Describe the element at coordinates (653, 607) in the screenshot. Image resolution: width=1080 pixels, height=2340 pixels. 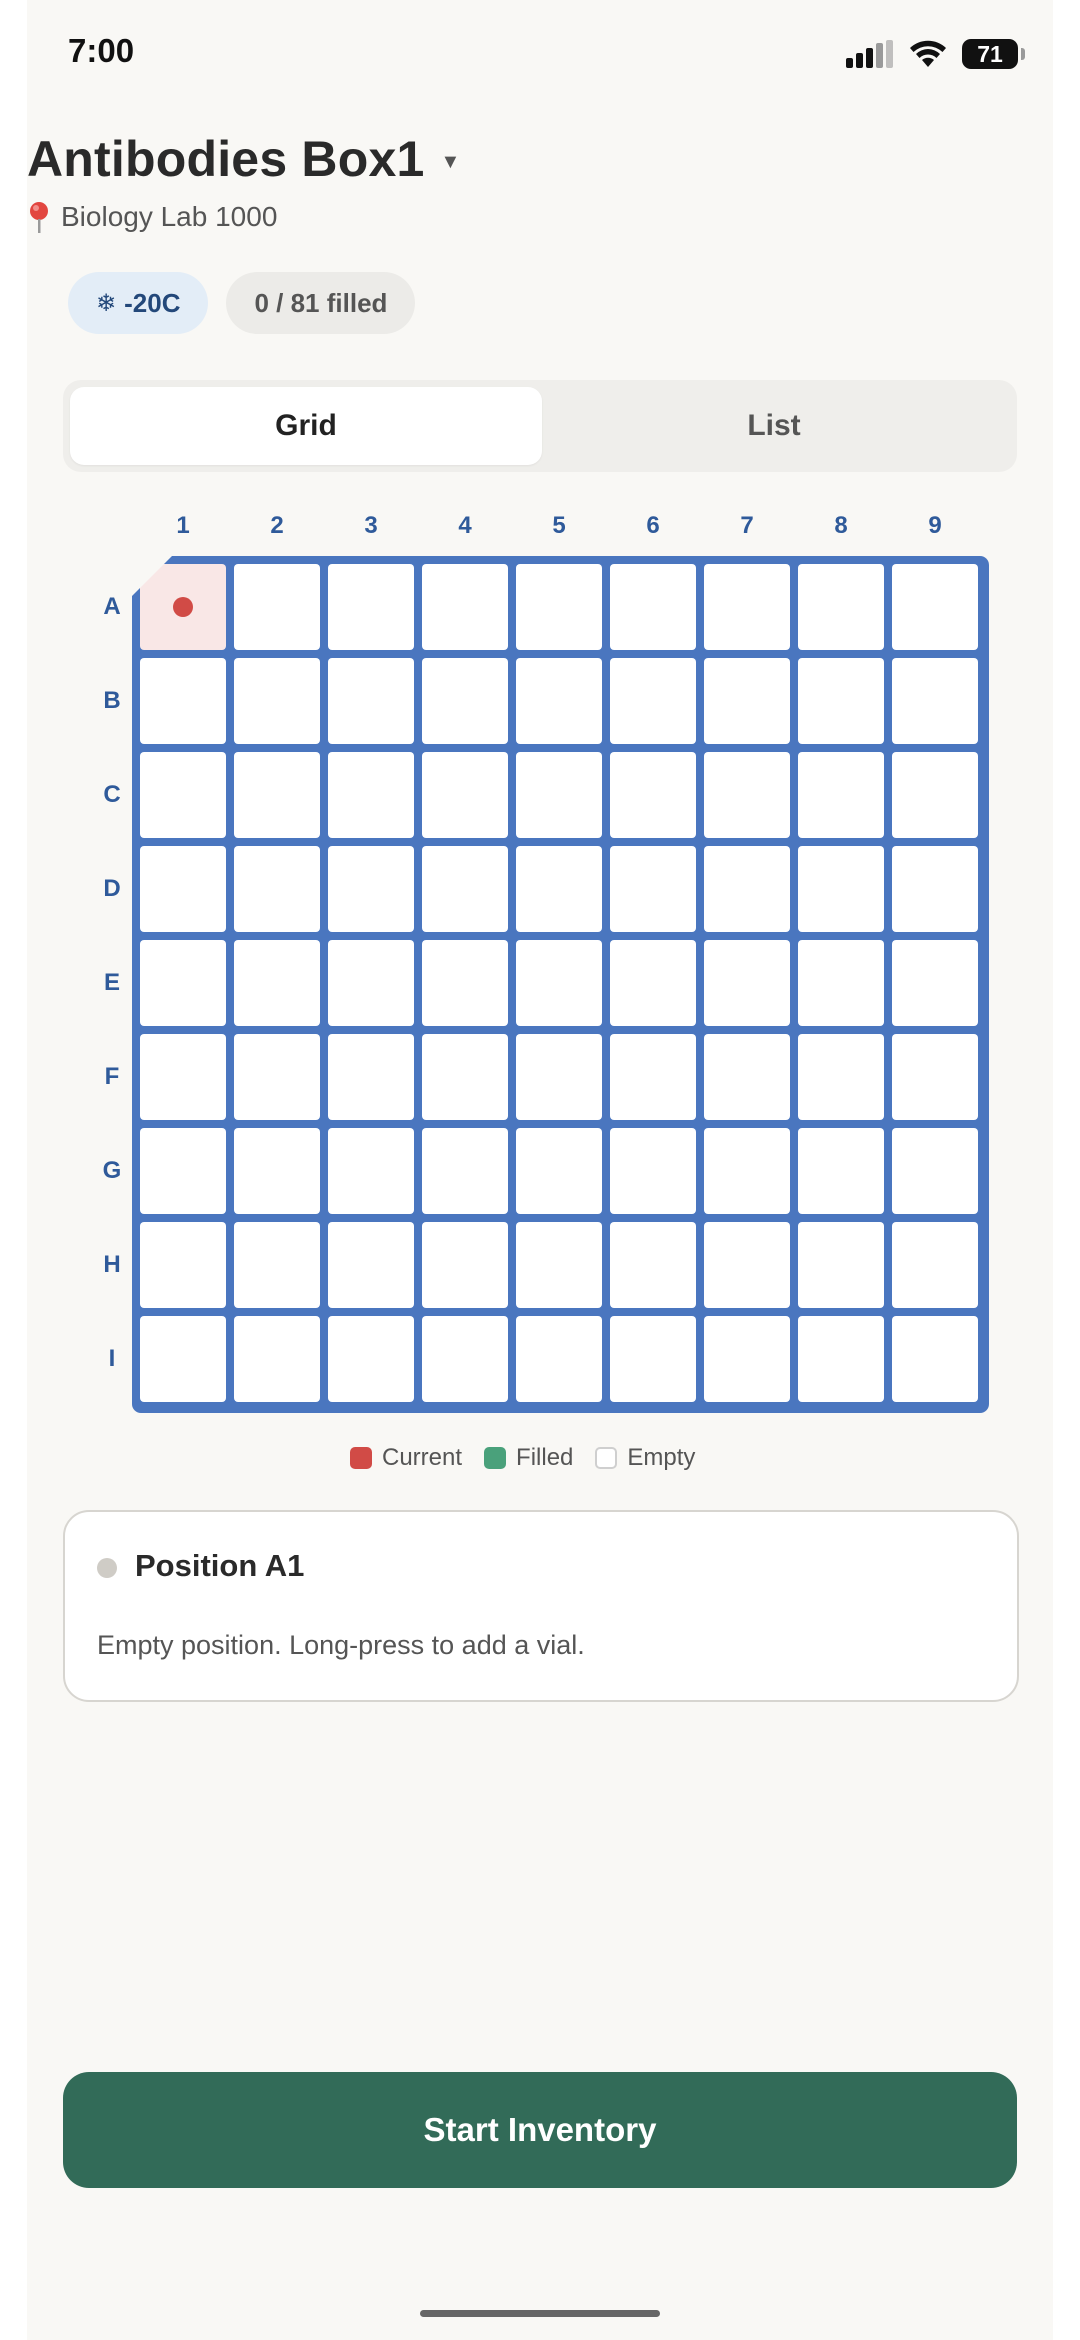
I see `grid-cell-A6` at that location.